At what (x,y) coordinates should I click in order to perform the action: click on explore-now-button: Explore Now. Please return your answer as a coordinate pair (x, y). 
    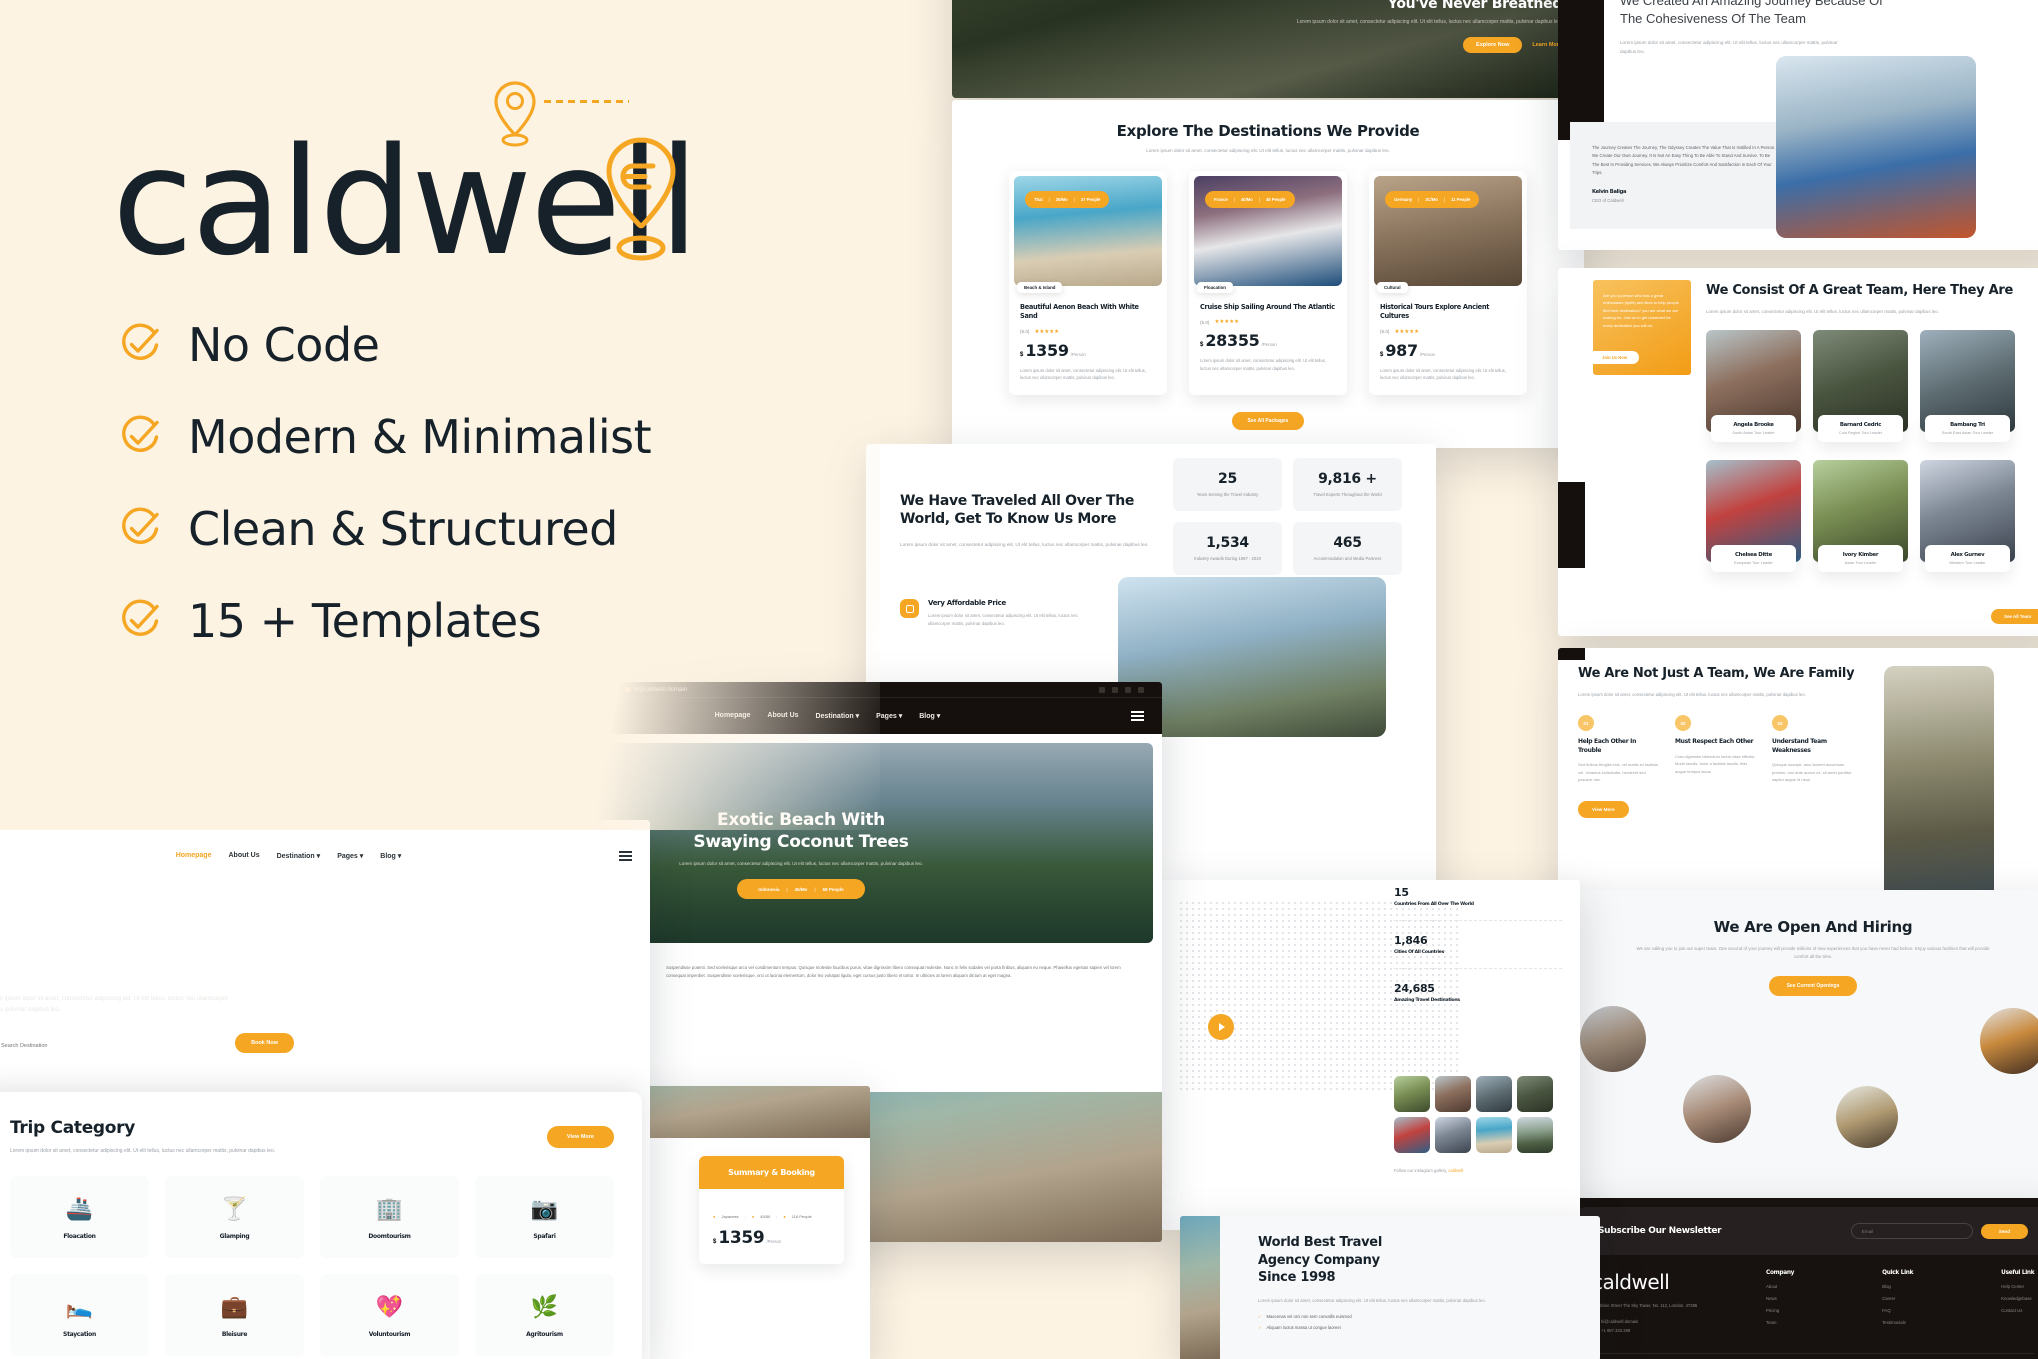
    Looking at the image, I should click on (1493, 44).